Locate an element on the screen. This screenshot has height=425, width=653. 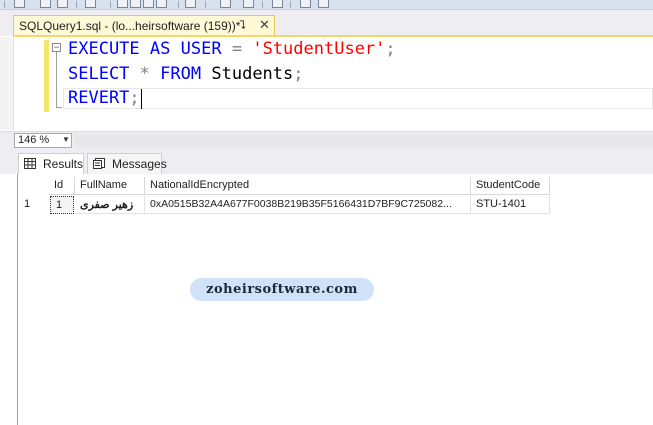
tab-messages: Messages is located at coordinates (127, 163).